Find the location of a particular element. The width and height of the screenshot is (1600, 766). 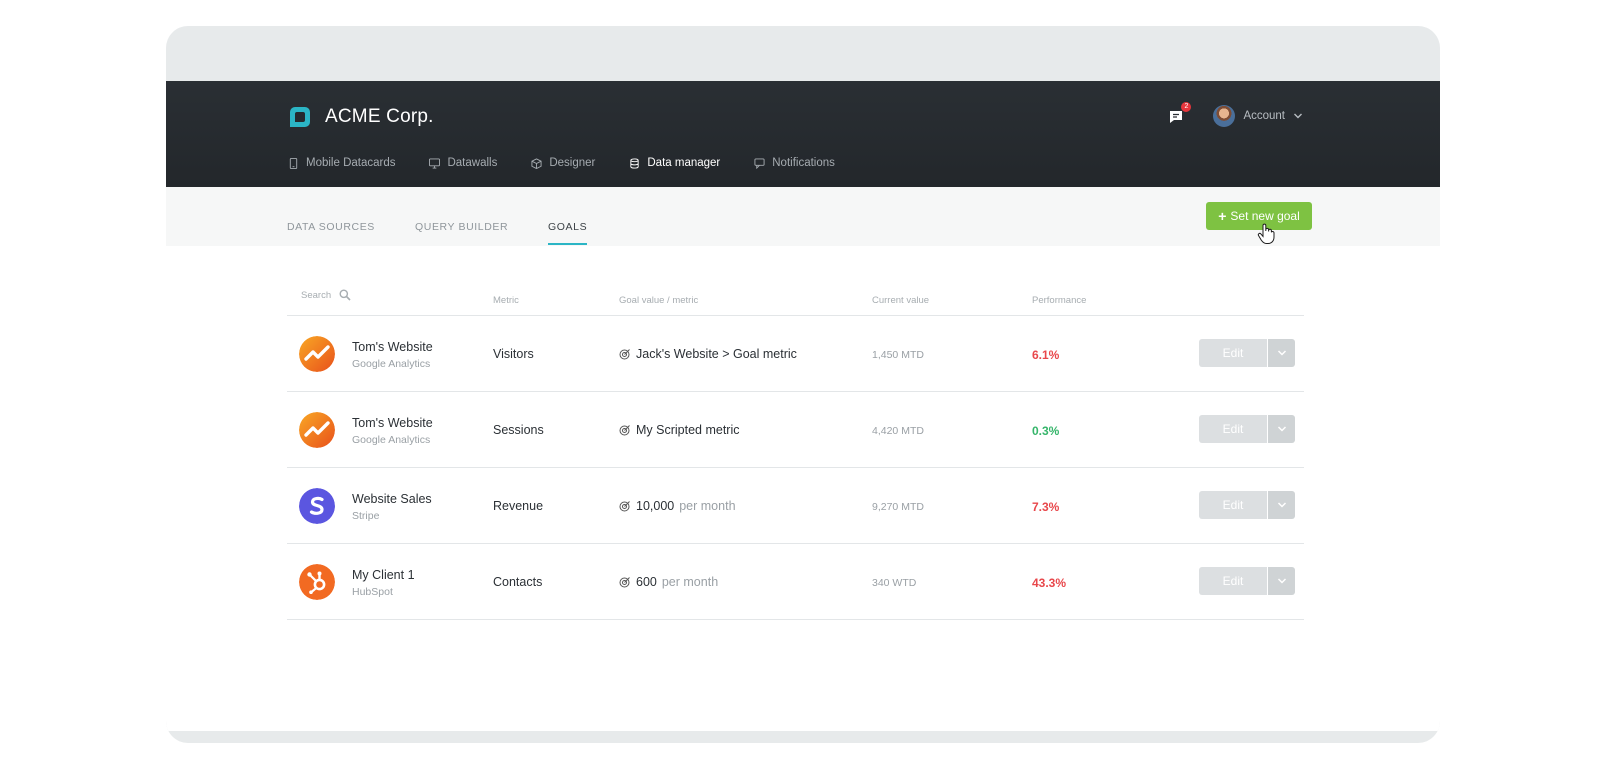

nav-item-datawalls: Datawalls is located at coordinates (463, 167).